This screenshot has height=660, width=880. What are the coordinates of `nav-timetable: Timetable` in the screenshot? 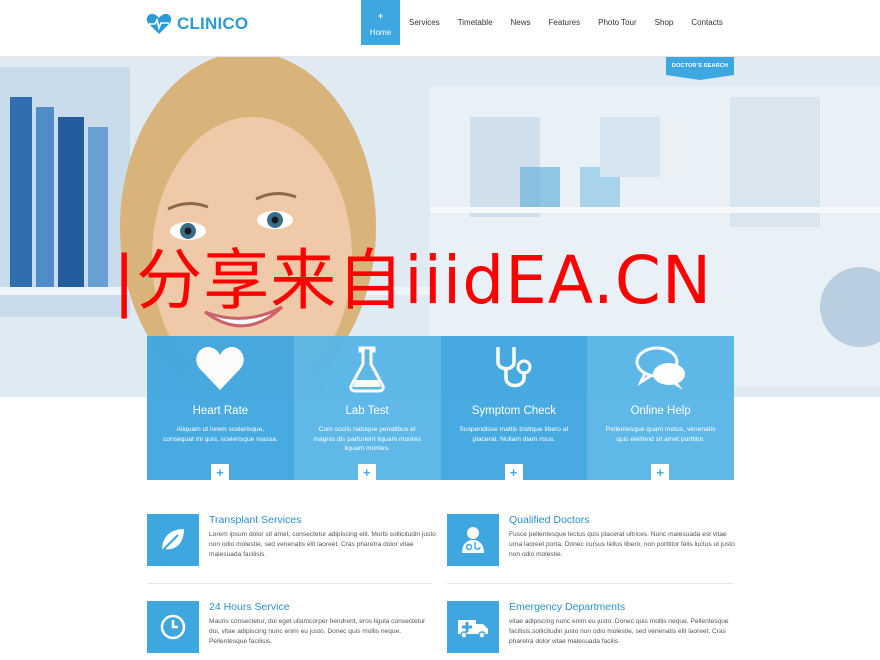 It's located at (475, 22).